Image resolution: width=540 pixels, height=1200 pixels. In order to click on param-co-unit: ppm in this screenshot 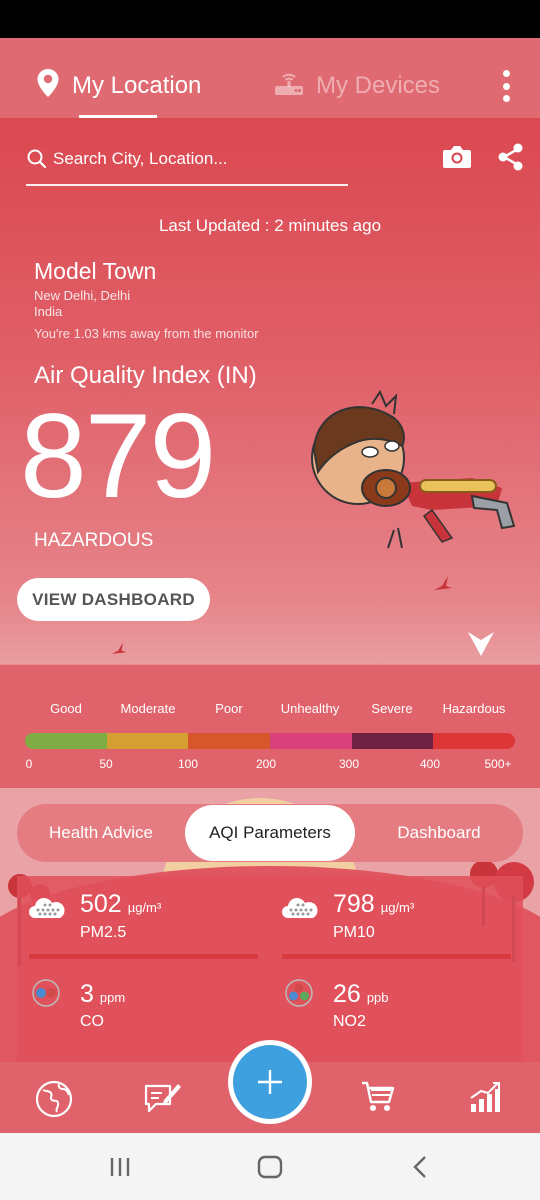, I will do `click(112, 997)`.